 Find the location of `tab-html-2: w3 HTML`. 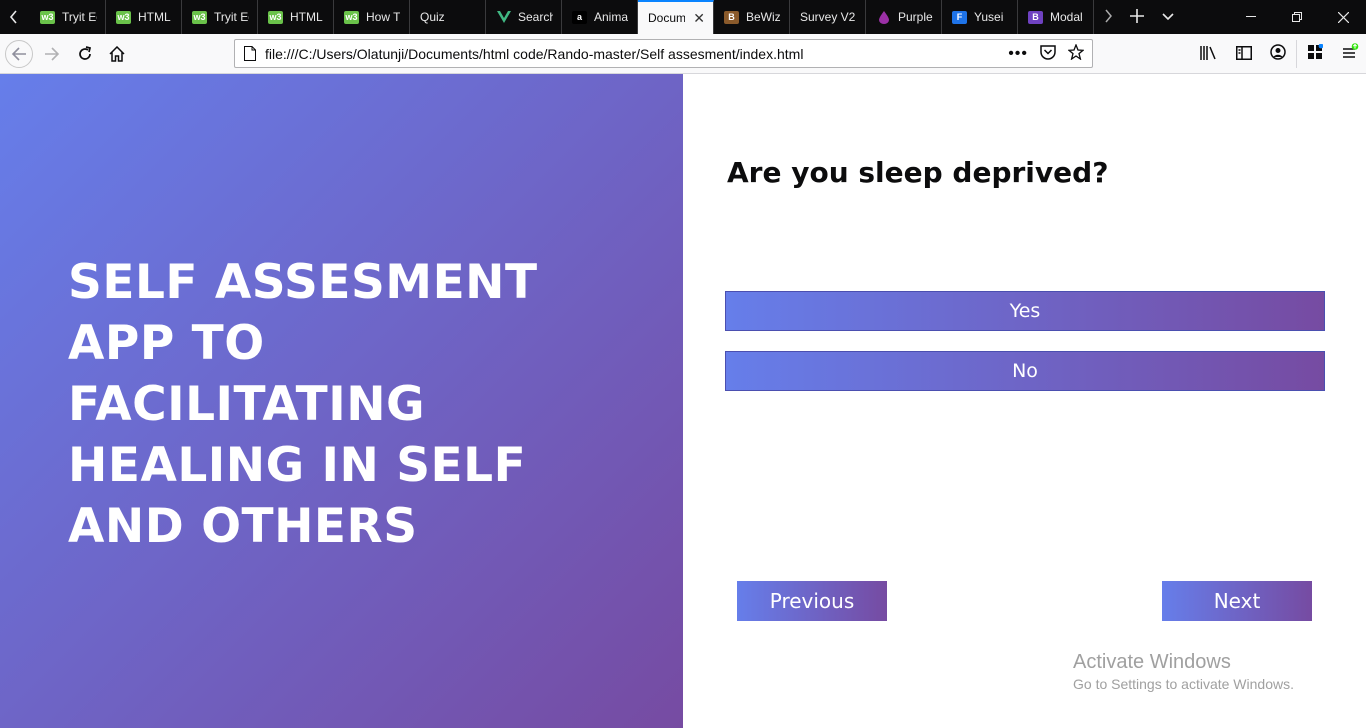

tab-html-2: w3 HTML is located at coordinates (296, 17).